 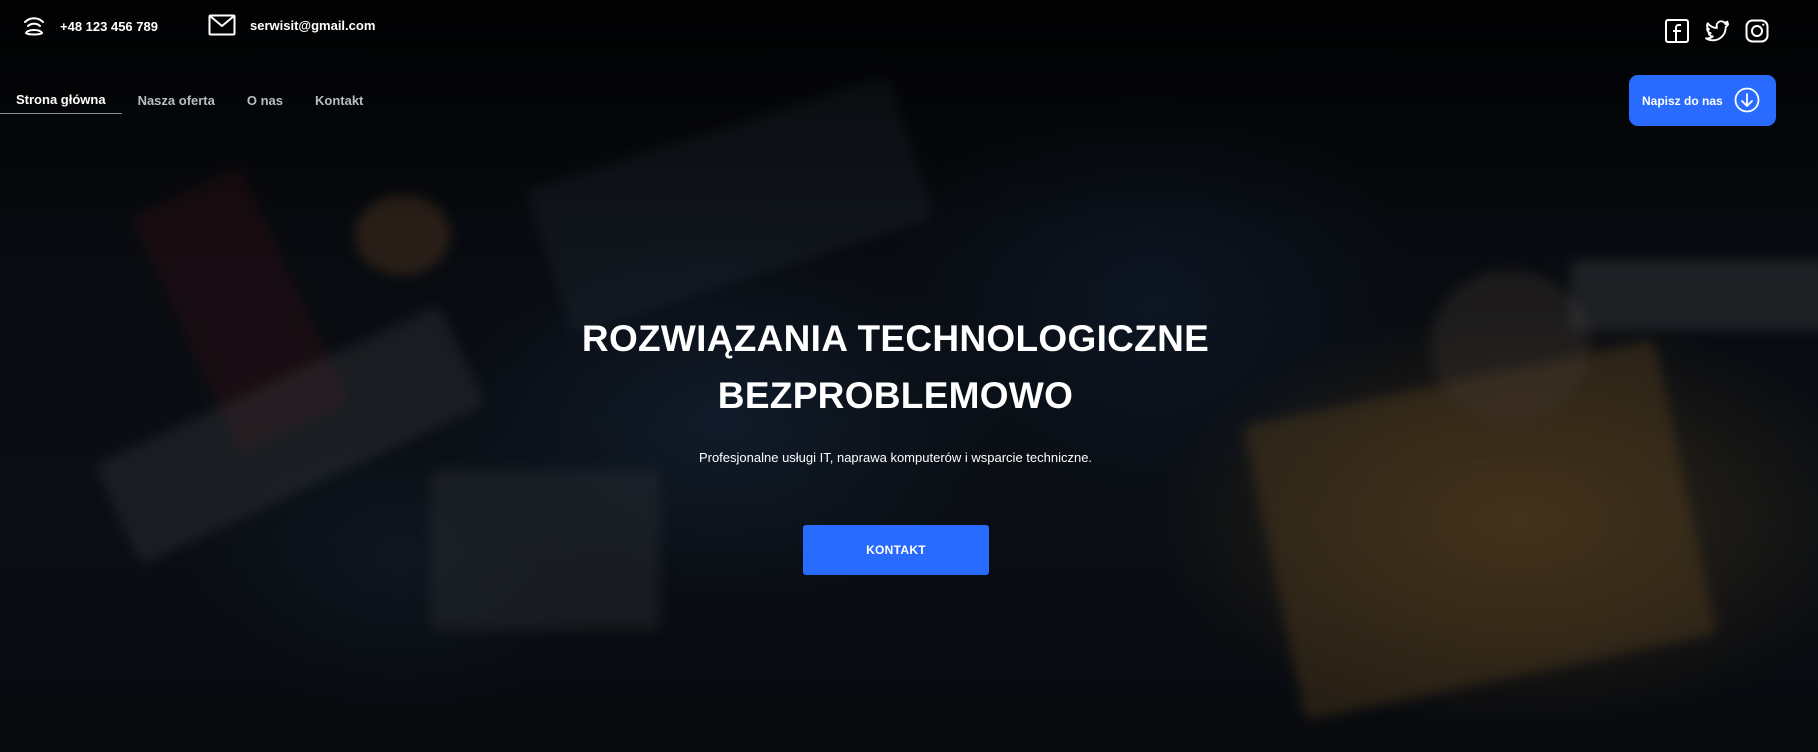 I want to click on email-contact: serwisit@gmail.com, so click(x=291, y=25).